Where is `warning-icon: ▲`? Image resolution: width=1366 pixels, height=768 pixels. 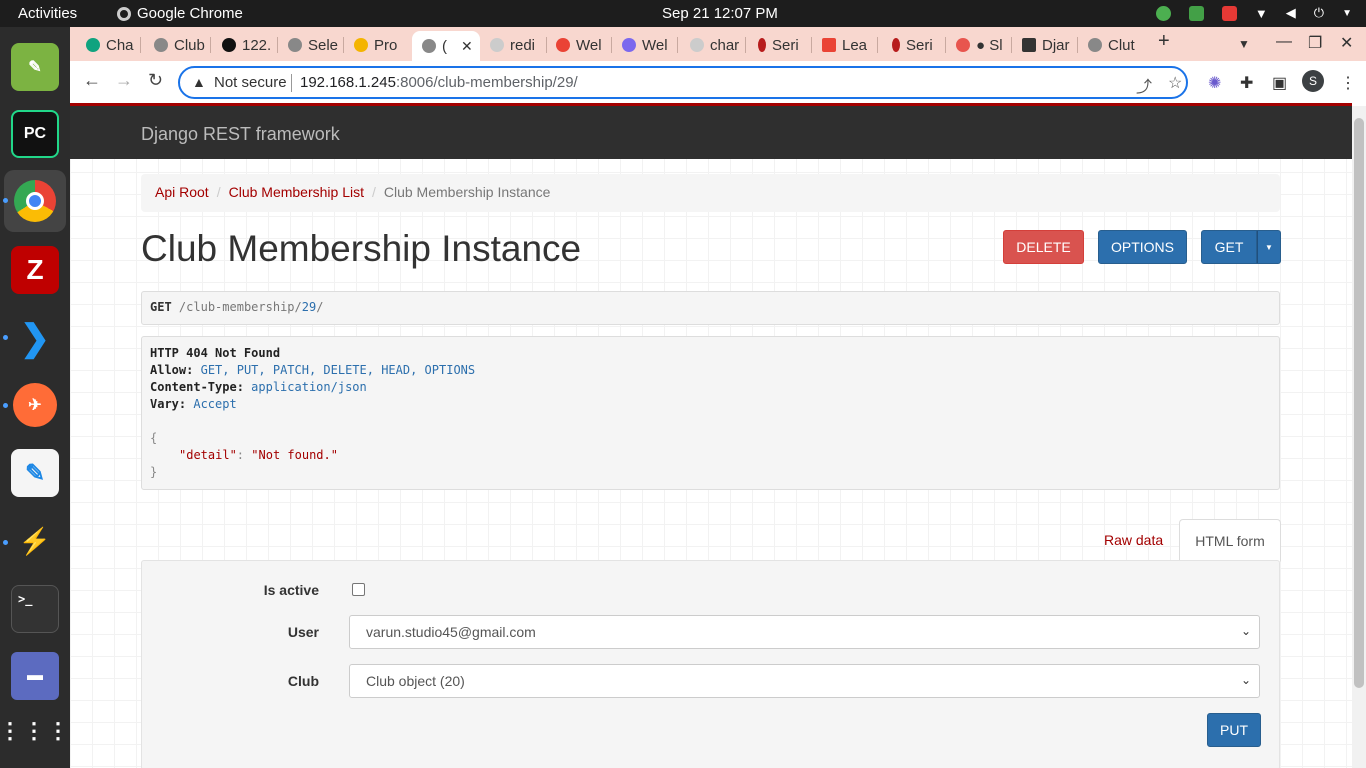 warning-icon: ▲ is located at coordinates (199, 82).